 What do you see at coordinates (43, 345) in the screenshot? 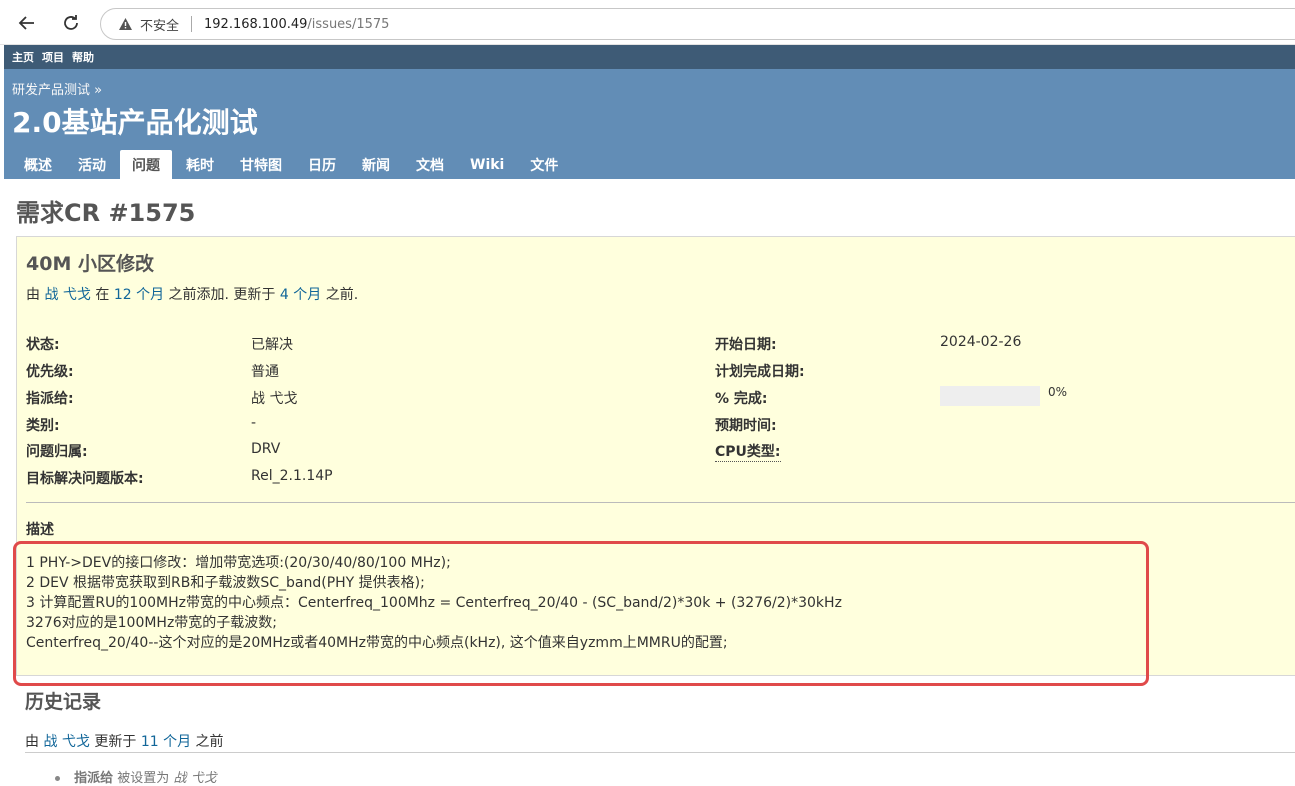
I see `status-label: 状态:` at bounding box center [43, 345].